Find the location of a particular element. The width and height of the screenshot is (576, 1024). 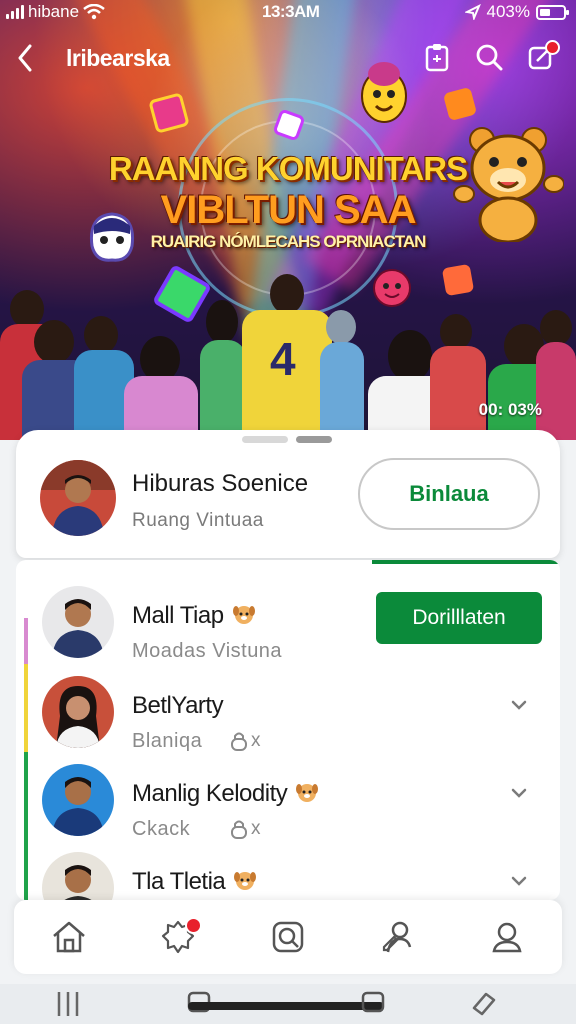

recent-apps-button is located at coordinates (68, 1004).